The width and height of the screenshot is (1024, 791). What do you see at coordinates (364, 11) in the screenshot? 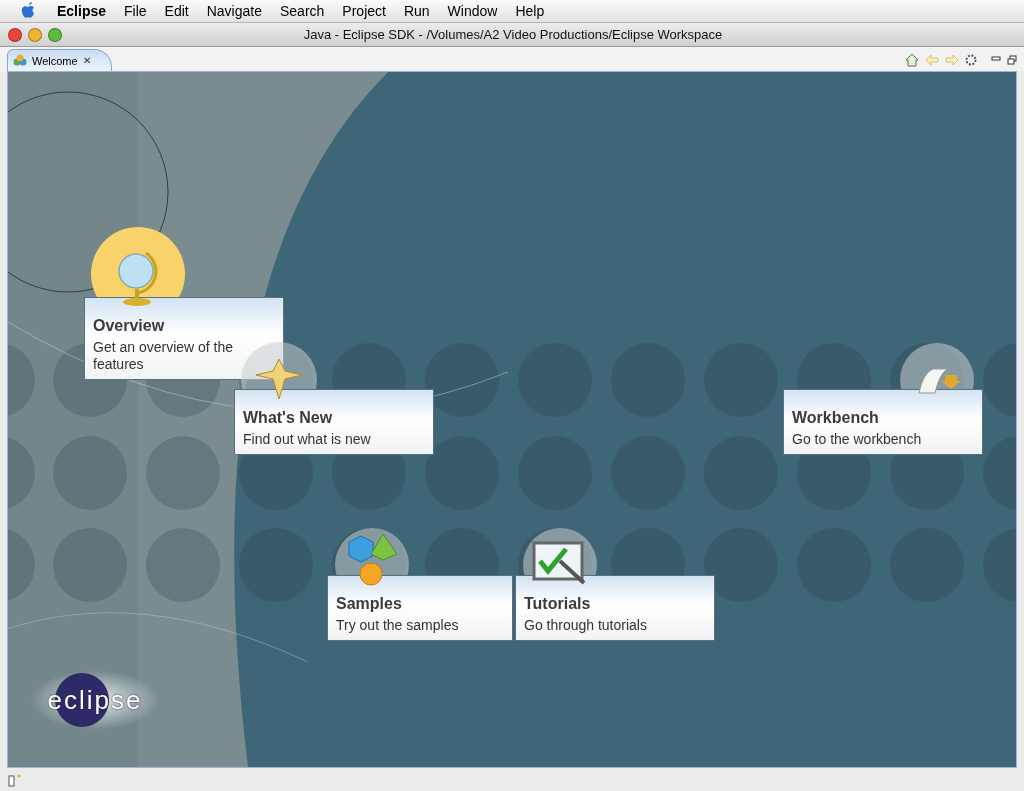
I see `menu-item: Project` at bounding box center [364, 11].